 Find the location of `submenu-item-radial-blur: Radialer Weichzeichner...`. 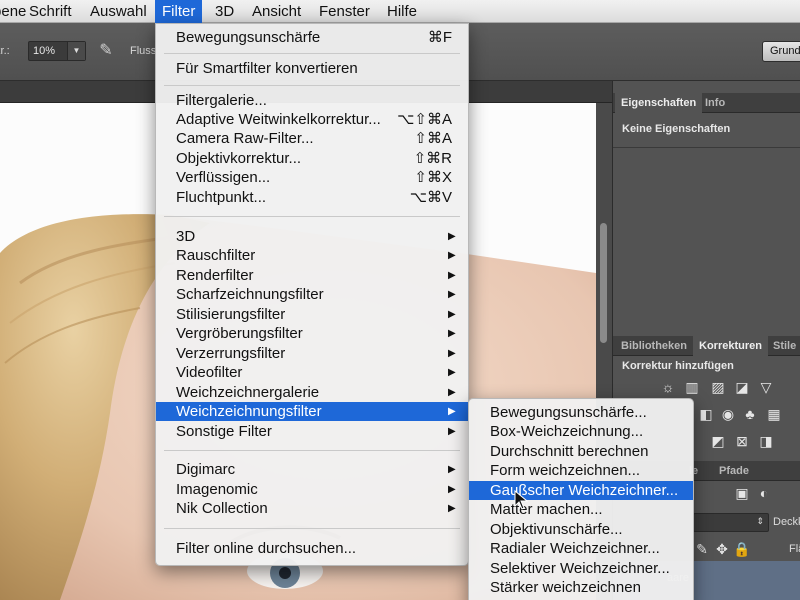

submenu-item-radial-blur: Radialer Weichzeichner... is located at coordinates (581, 548).